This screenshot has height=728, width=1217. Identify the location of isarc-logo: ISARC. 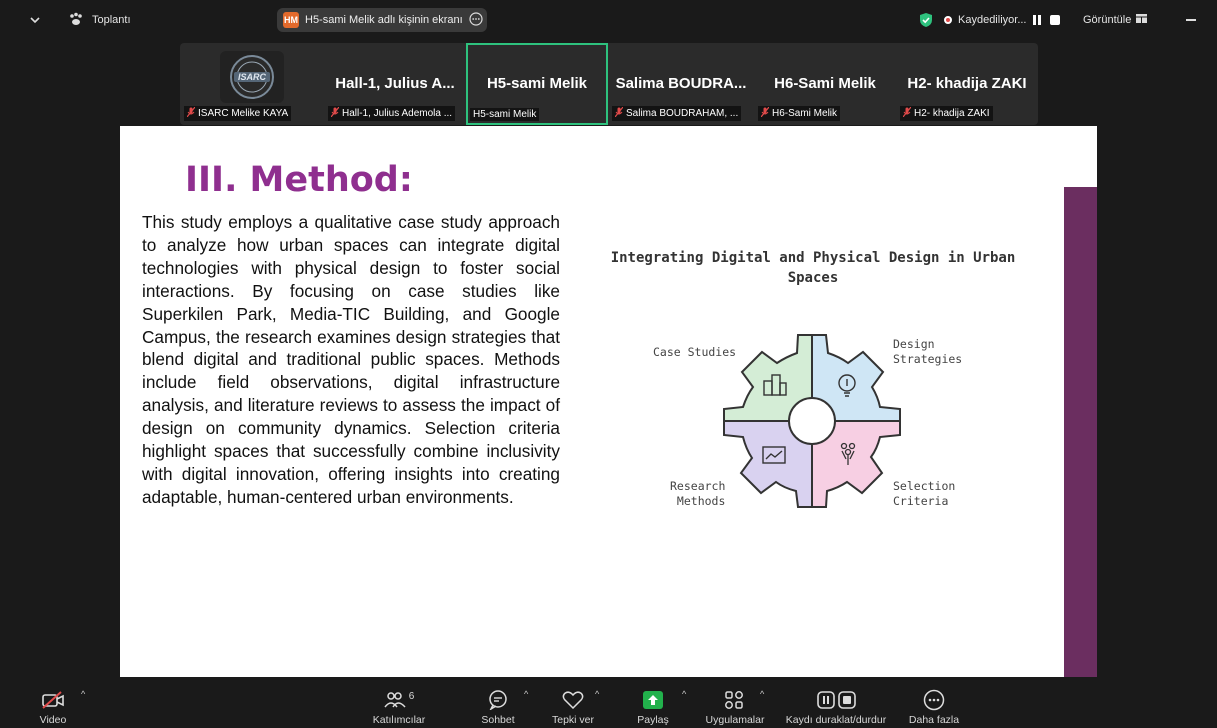
(252, 77).